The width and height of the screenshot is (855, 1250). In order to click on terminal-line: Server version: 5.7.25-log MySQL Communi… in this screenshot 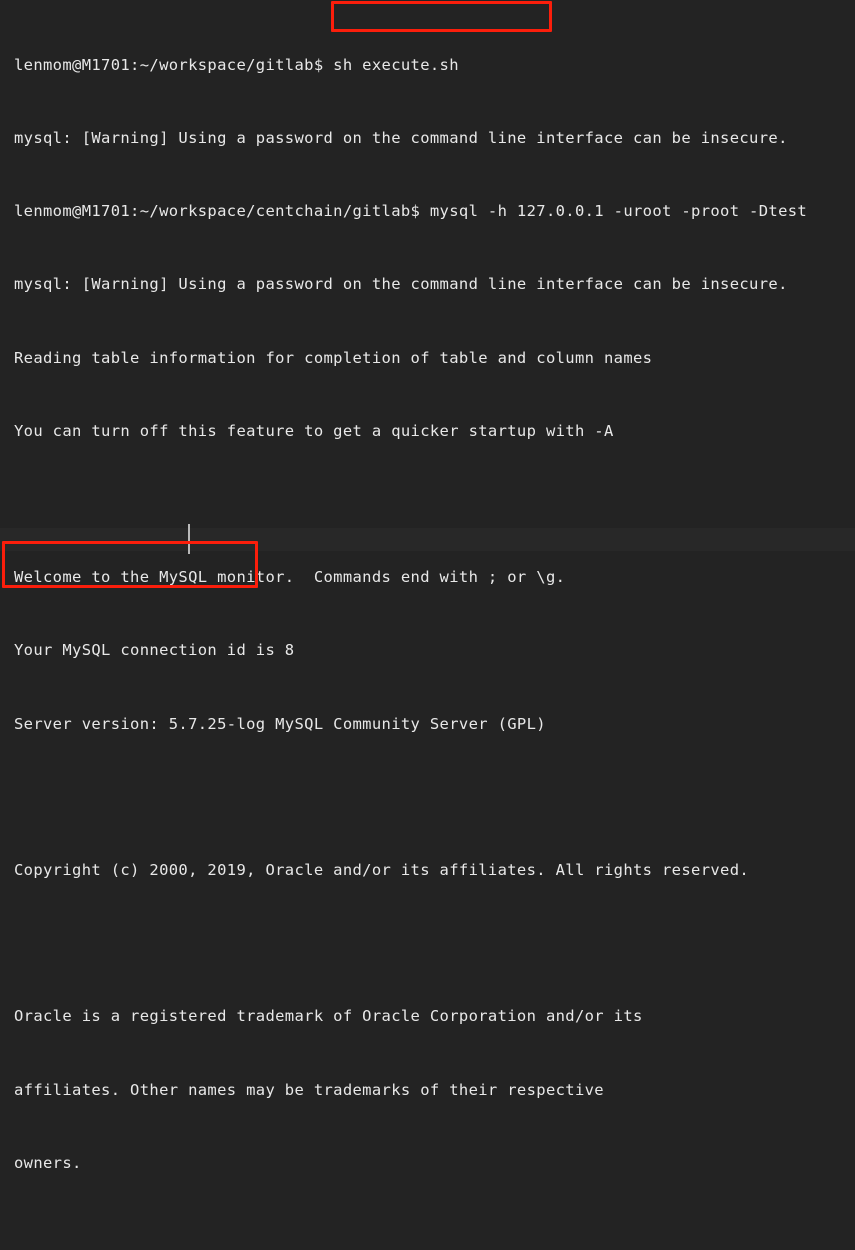, I will do `click(280, 723)`.